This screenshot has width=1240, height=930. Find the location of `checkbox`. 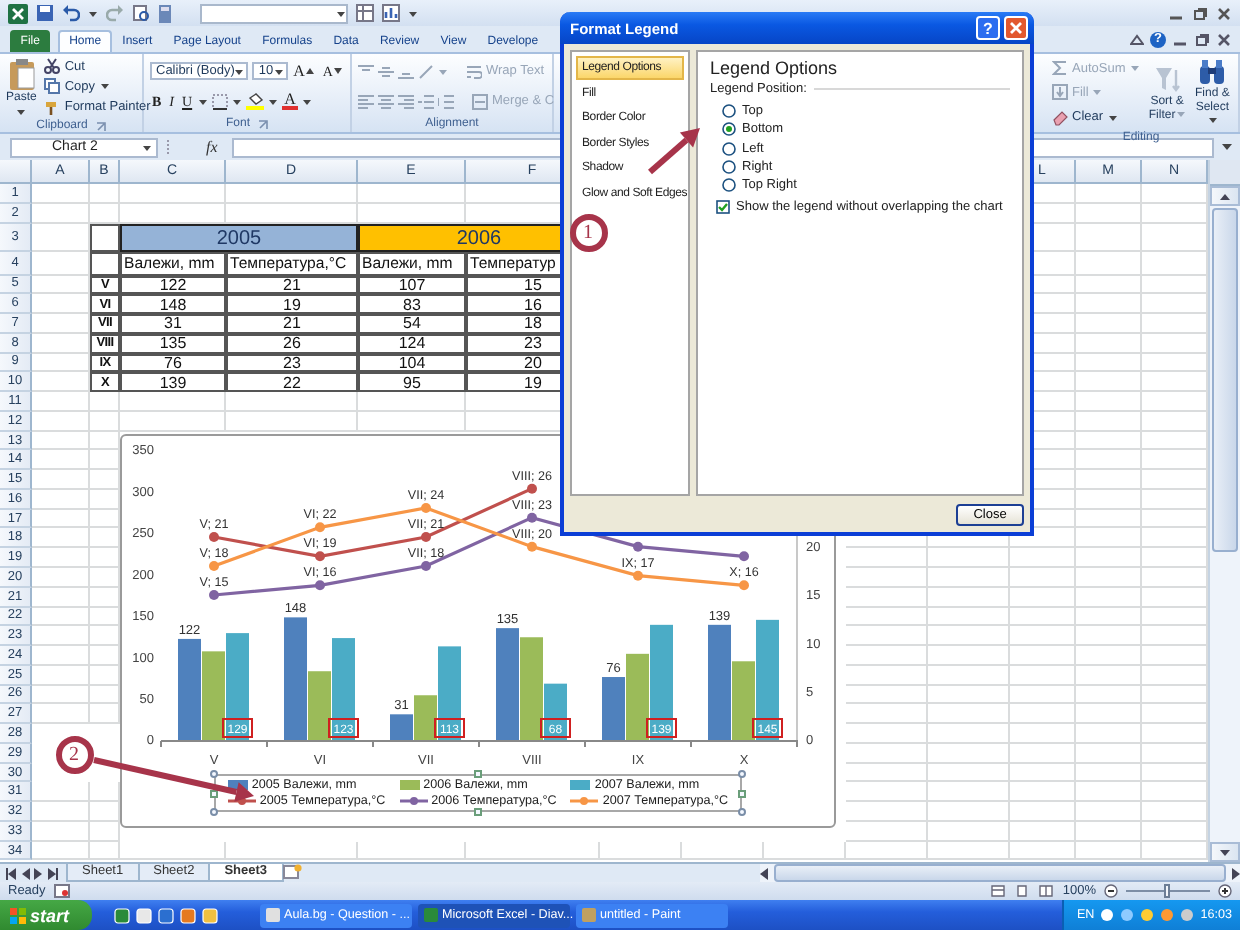

checkbox is located at coordinates (723, 207).